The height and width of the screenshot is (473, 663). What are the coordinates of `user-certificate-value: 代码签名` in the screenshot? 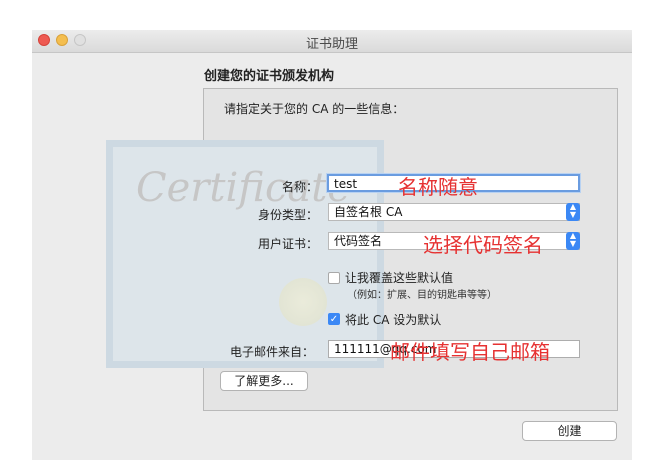 It's located at (358, 241).